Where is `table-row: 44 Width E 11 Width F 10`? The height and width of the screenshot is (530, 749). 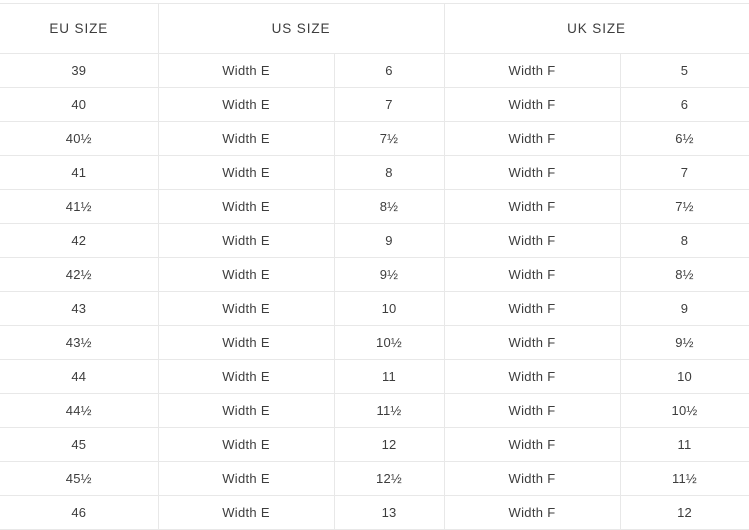
table-row: 44 Width E 11 Width F 10 is located at coordinates (374, 376).